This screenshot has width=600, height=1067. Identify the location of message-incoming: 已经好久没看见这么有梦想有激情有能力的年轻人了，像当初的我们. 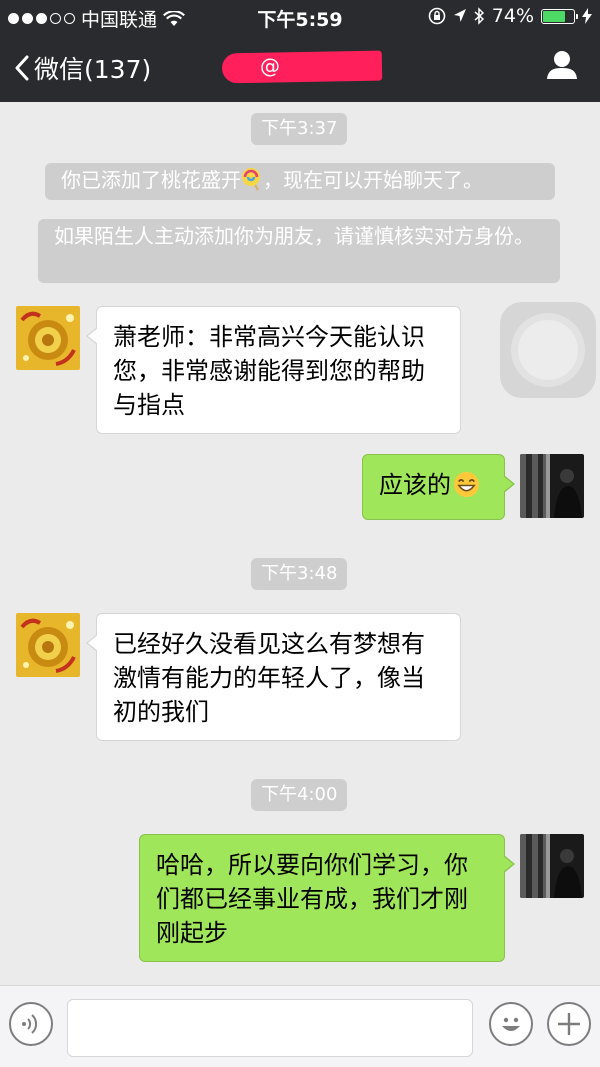
(273, 677).